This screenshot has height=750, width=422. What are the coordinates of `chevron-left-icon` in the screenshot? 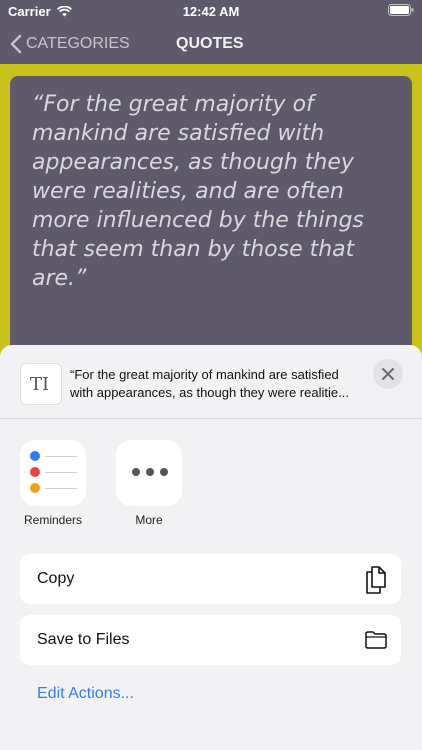 It's located at (16, 44).